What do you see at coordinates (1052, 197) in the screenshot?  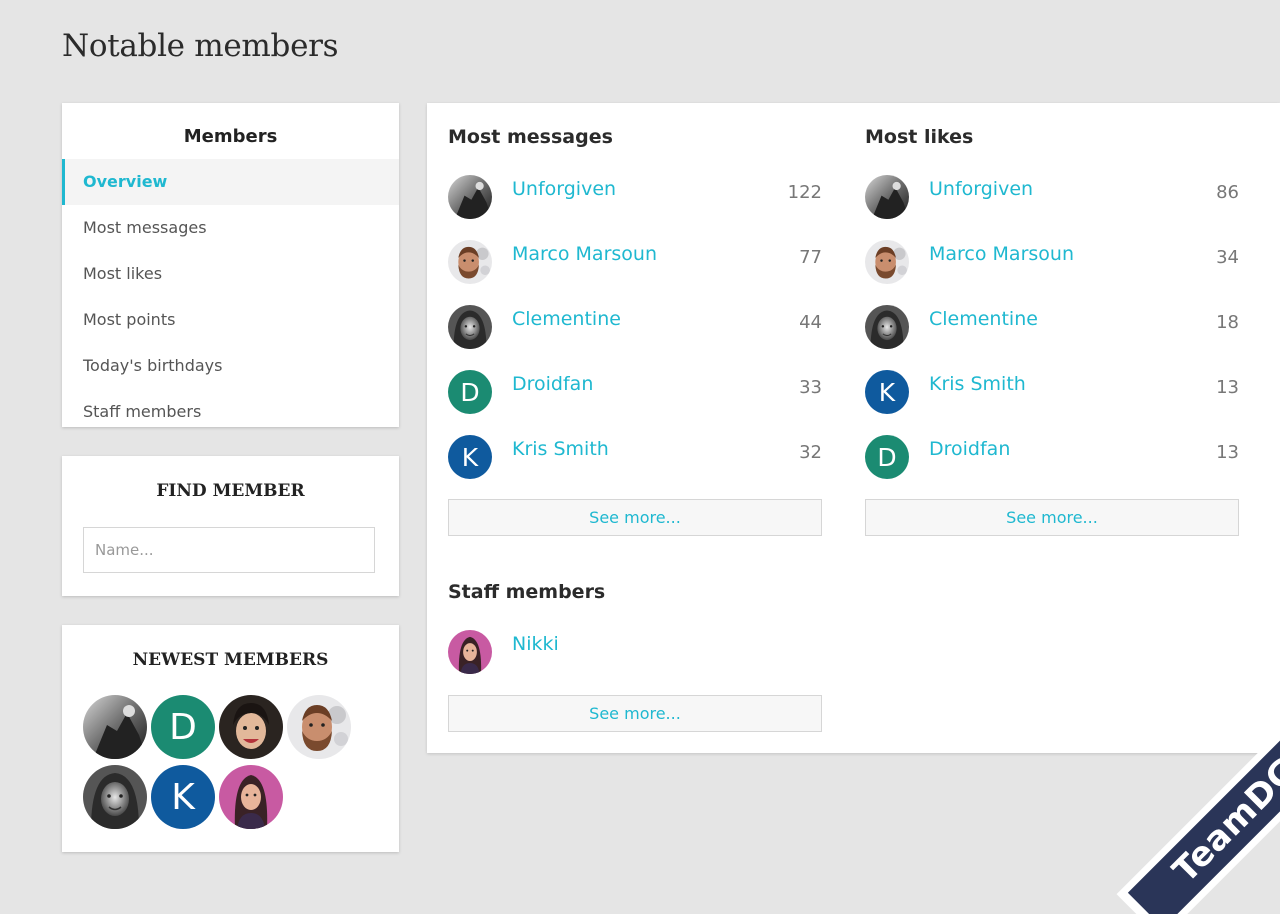 I see `member-row: Unforgiven 86` at bounding box center [1052, 197].